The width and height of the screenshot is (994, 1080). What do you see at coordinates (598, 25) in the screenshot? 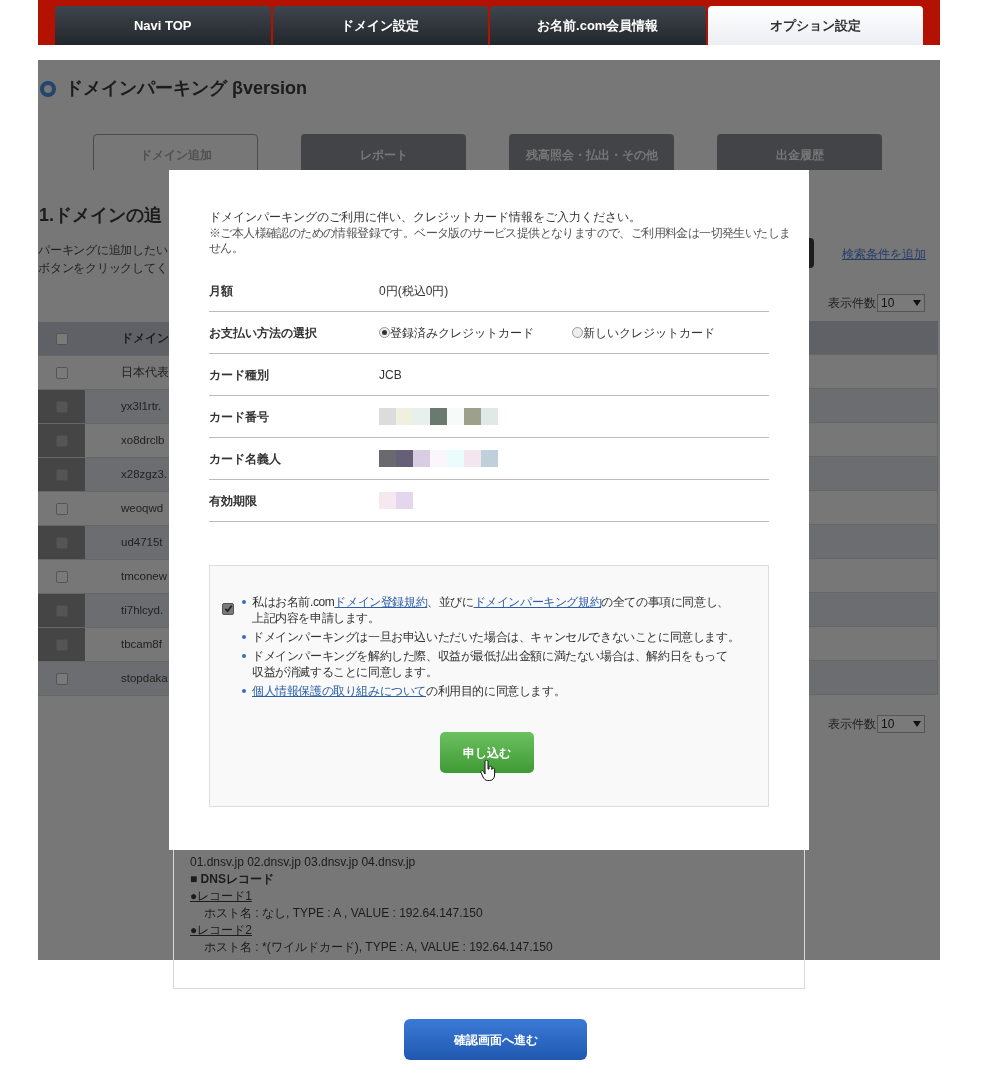
I see `nav-tab: お名前.com会員情報` at bounding box center [598, 25].